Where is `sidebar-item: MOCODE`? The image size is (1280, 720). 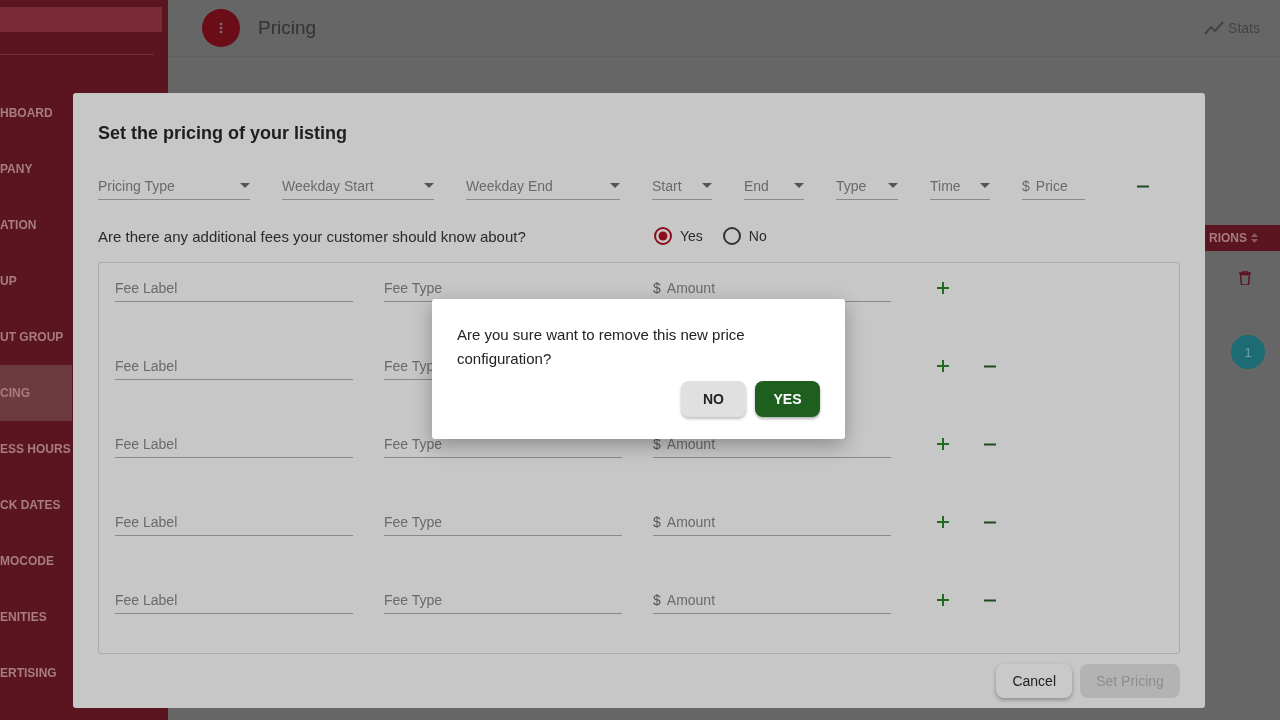
sidebar-item: MOCODE is located at coordinates (36, 561).